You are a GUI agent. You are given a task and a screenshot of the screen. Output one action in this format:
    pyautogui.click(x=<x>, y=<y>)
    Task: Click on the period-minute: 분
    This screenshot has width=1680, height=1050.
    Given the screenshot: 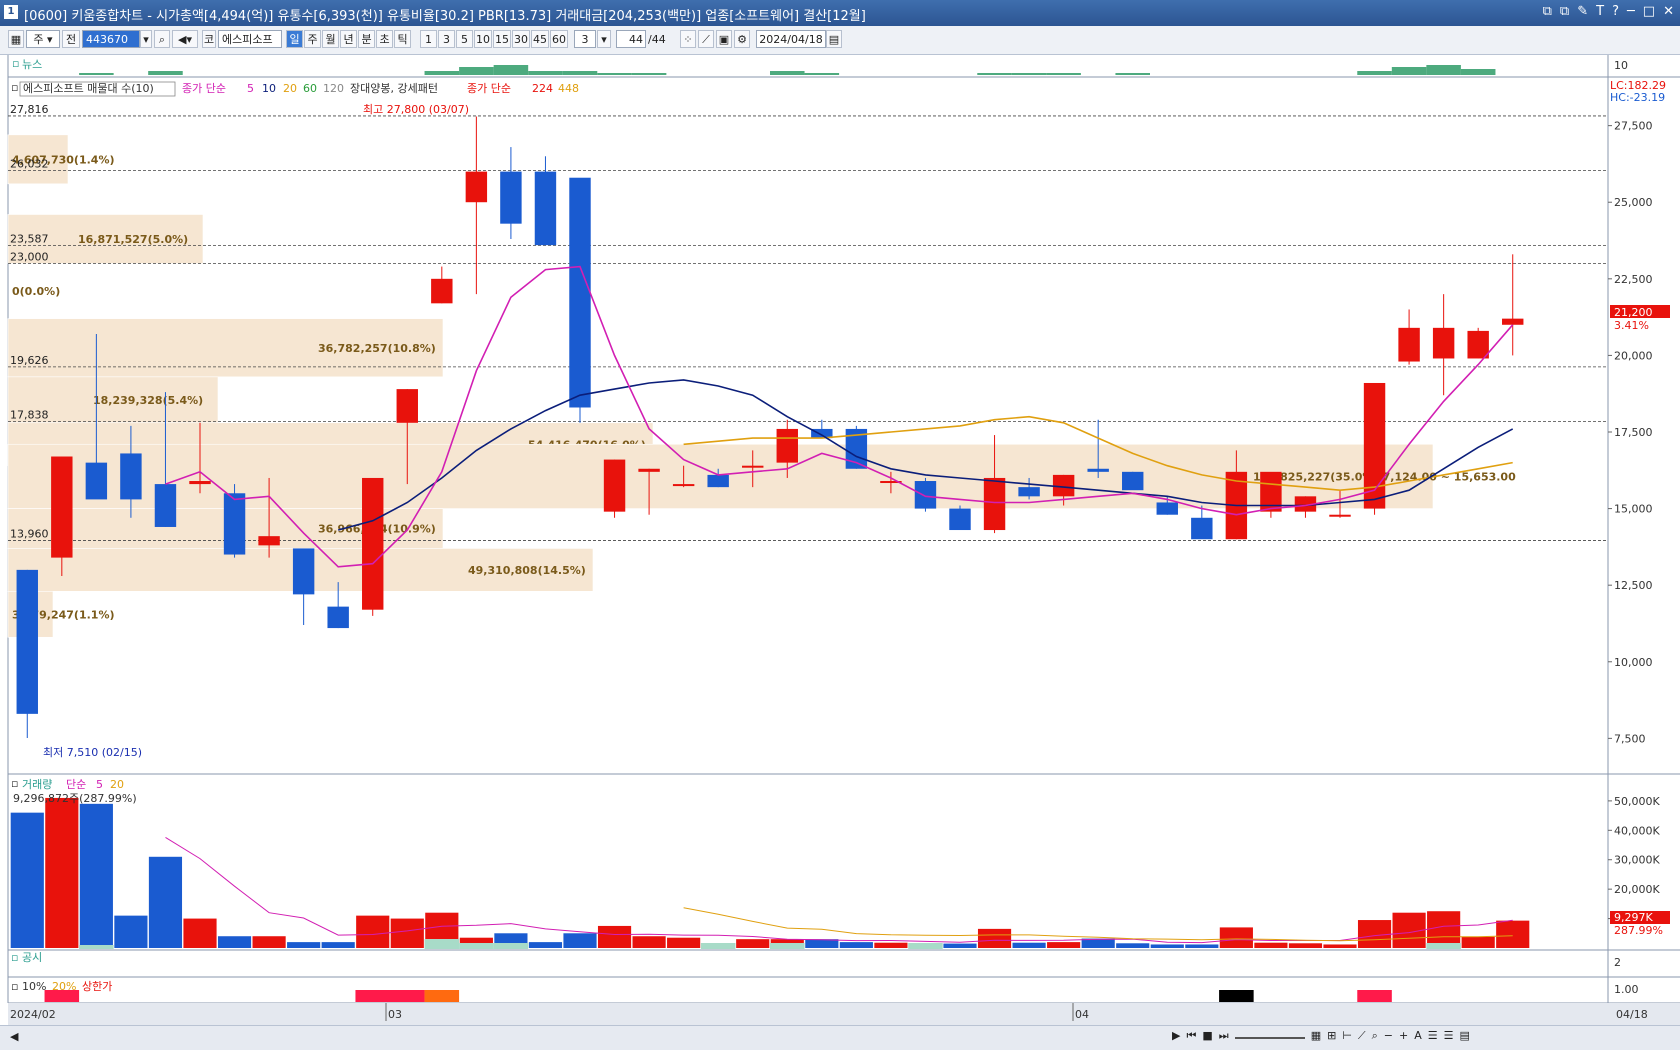 What is the action you would take?
    pyautogui.click(x=366, y=39)
    